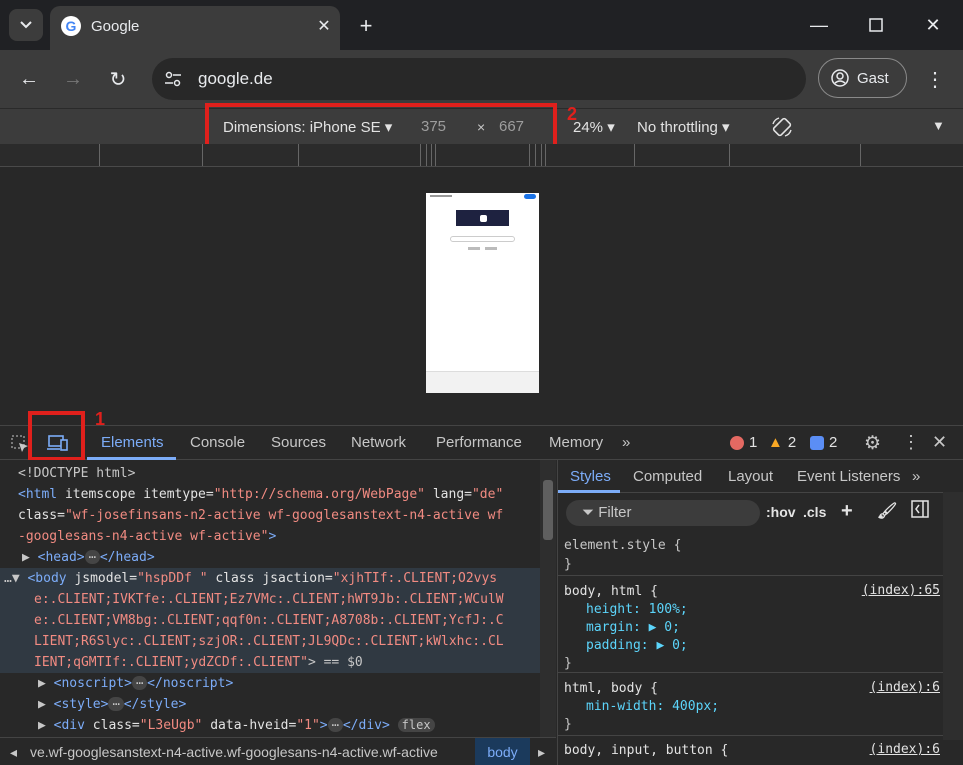 This screenshot has height=765, width=963. I want to click on css-property: margin: ▶ 0;, so click(633, 628).